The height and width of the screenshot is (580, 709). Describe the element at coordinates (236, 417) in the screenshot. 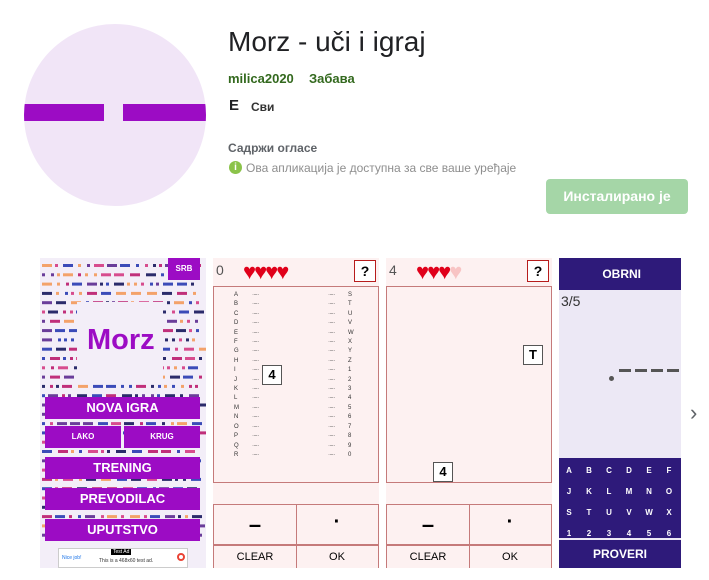

I see `morse-letter: N` at that location.